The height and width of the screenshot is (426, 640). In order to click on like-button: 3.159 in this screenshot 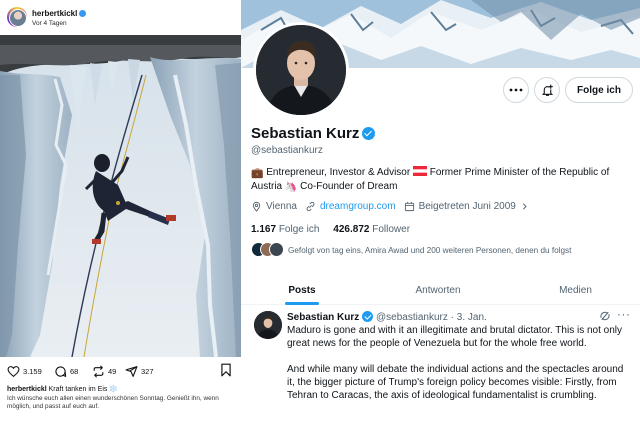, I will do `click(24, 371)`.